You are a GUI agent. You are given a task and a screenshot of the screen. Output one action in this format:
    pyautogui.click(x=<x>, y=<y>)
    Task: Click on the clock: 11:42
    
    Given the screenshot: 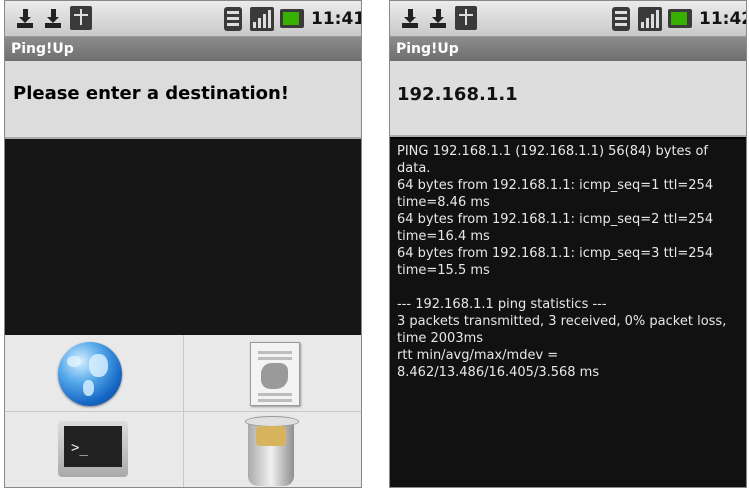 What is the action you would take?
    pyautogui.click(x=722, y=19)
    